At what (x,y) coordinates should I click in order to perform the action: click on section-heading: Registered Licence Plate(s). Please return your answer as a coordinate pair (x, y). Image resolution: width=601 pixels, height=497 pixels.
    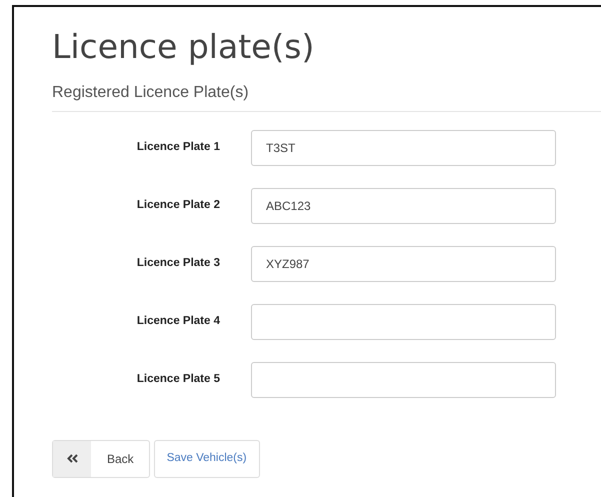
    Looking at the image, I should click on (326, 96).